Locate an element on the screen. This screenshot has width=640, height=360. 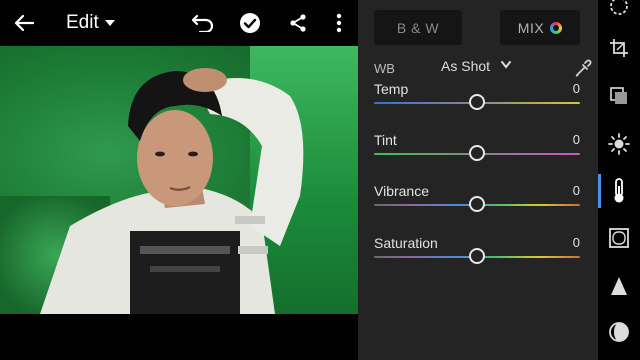
temp-slider: Temp 0 is located at coordinates (477, 101).